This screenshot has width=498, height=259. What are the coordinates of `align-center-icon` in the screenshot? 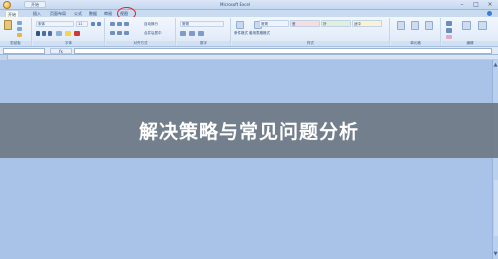 It's located at (119, 33).